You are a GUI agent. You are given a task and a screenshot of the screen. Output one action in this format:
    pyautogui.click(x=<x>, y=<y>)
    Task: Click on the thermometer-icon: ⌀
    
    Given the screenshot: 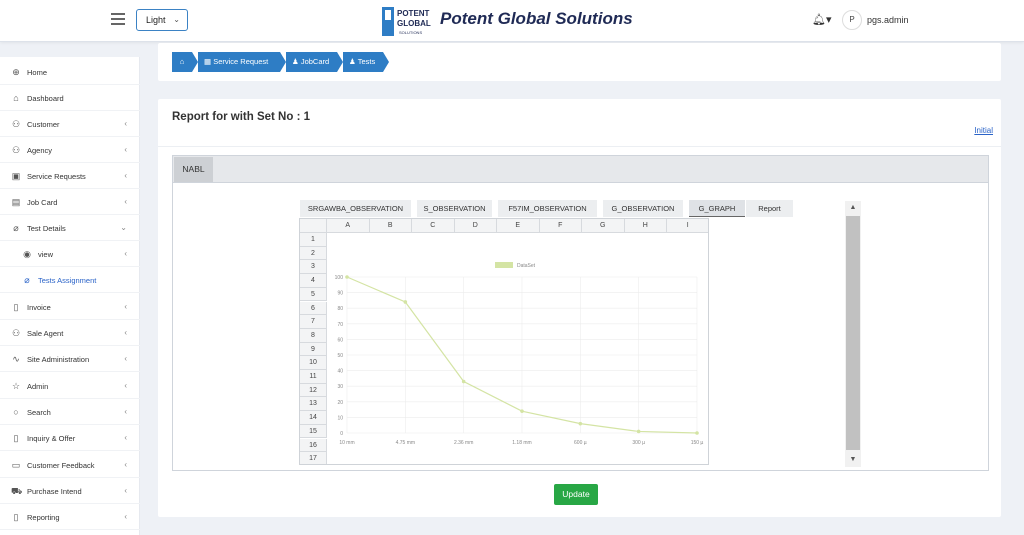 What is the action you would take?
    pyautogui.click(x=27, y=280)
    